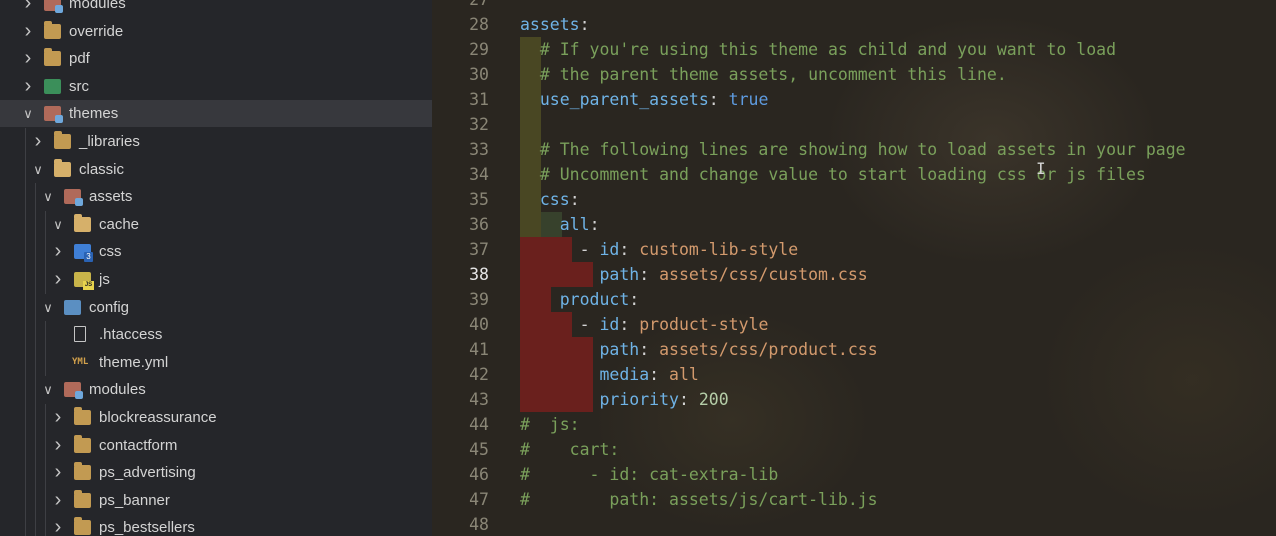 The image size is (1276, 536). What do you see at coordinates (550, 199) in the screenshot?
I see `line-code: css:` at bounding box center [550, 199].